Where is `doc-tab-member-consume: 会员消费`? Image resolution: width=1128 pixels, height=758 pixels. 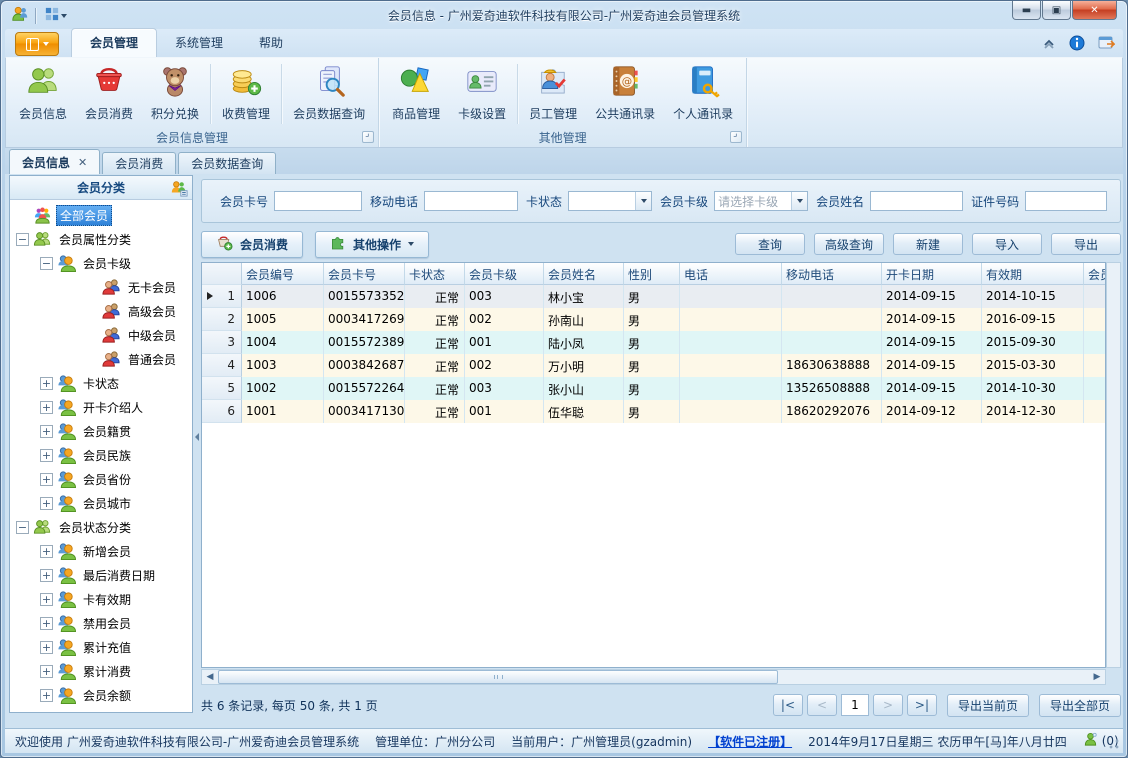 doc-tab-member-consume: 会员消费 is located at coordinates (139, 163).